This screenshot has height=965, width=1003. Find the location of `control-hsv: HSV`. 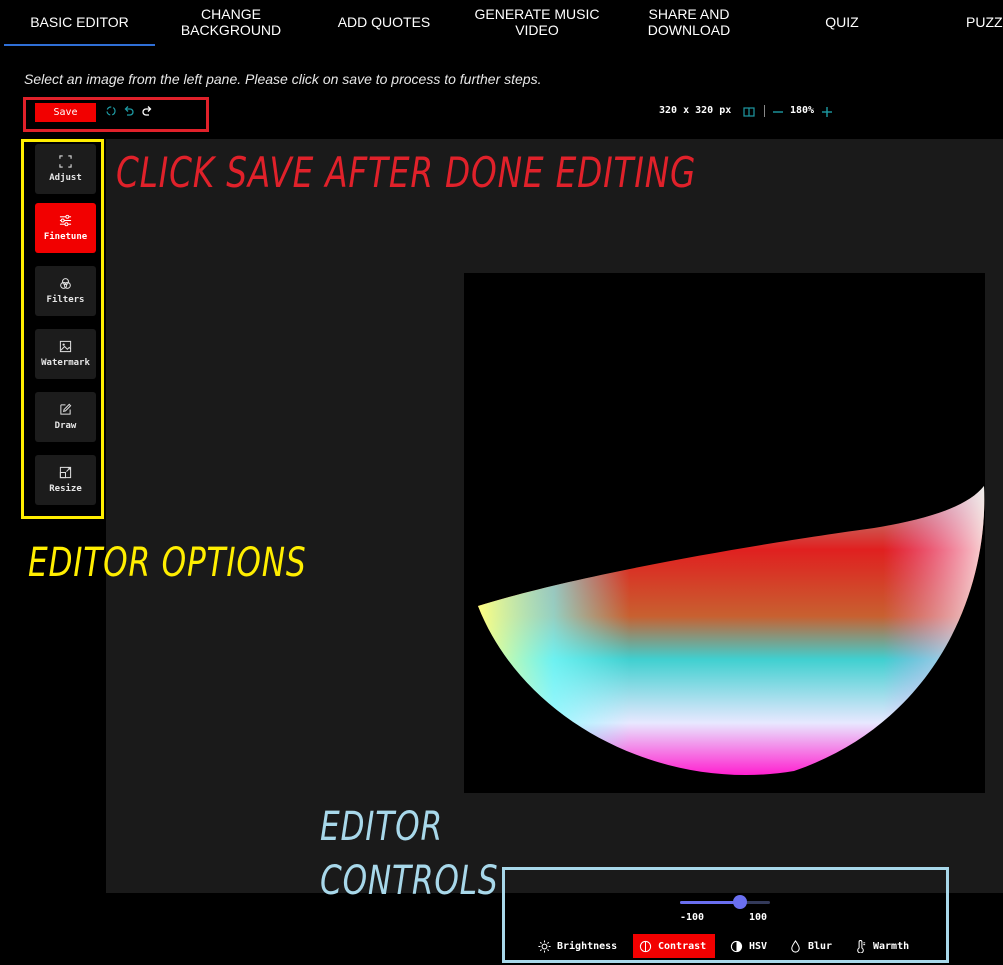

control-hsv: HSV is located at coordinates (748, 946).